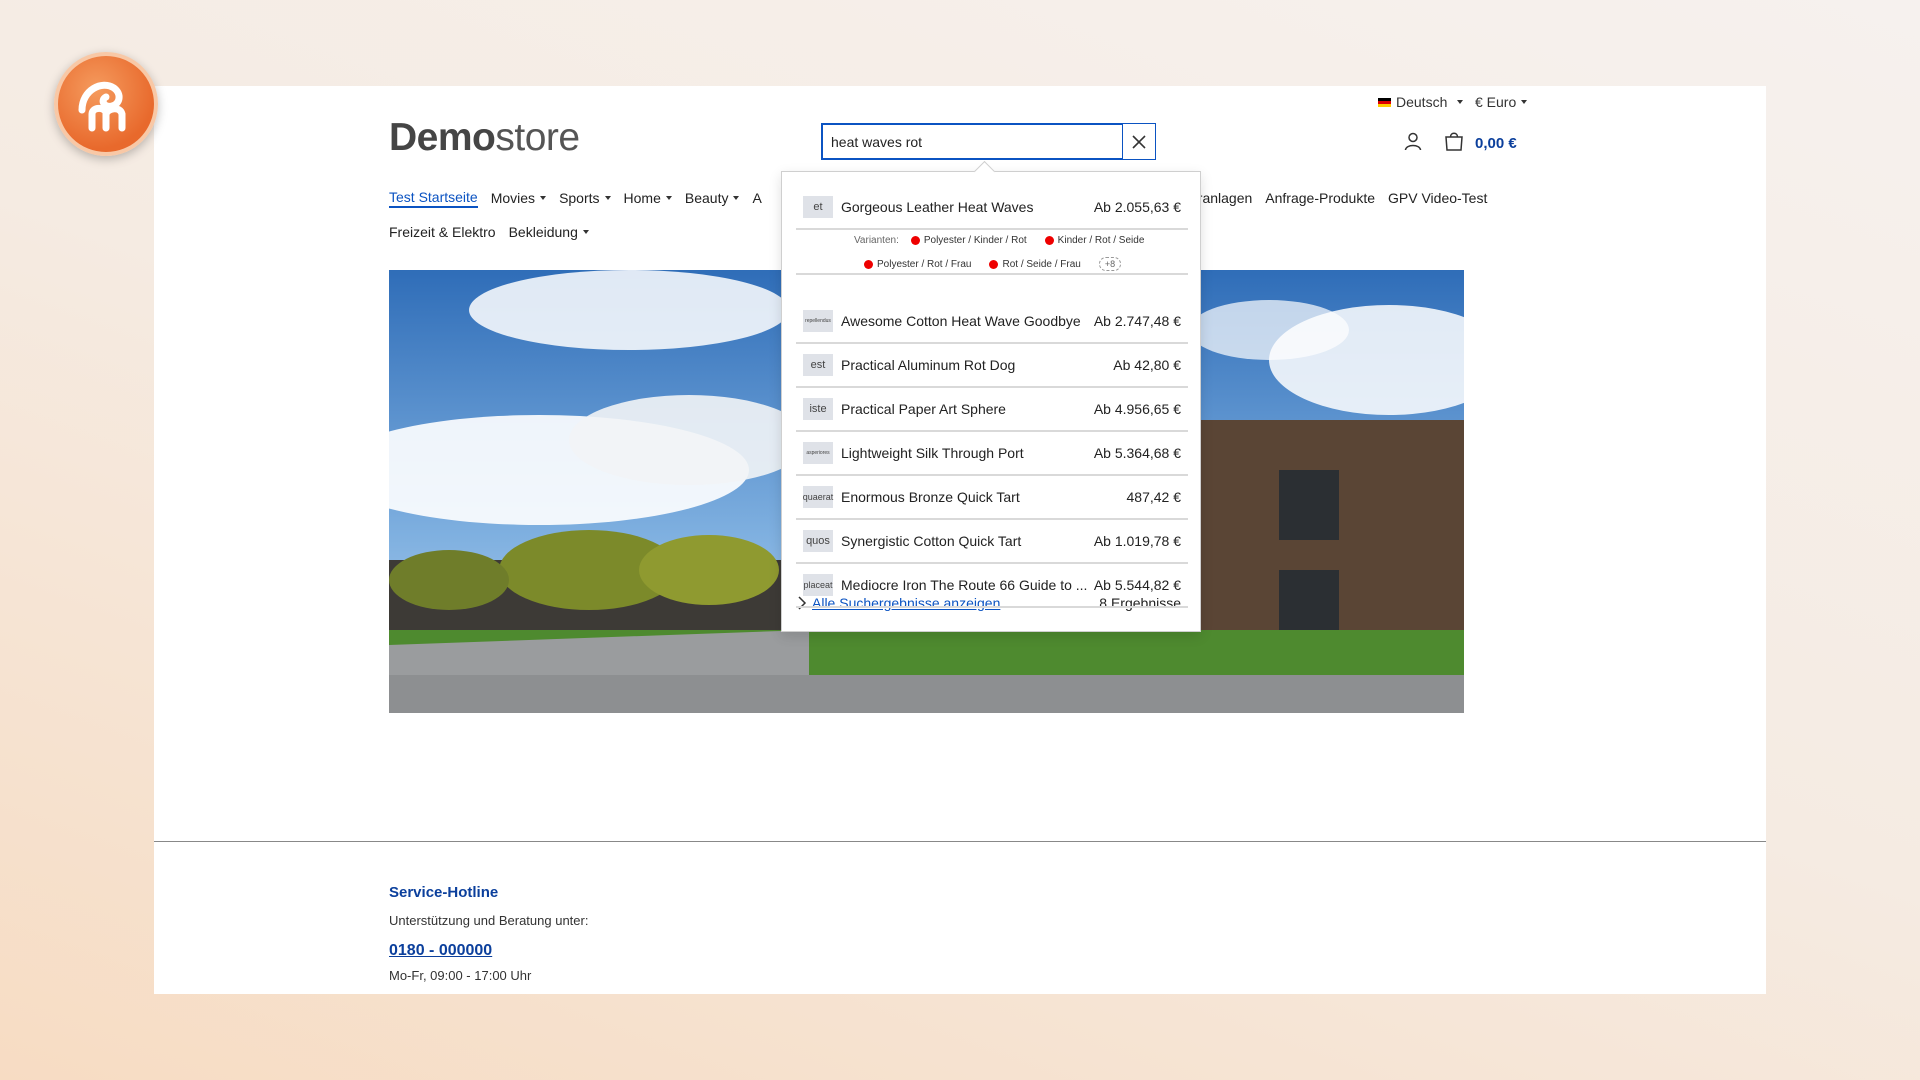  Describe the element at coordinates (1101, 240) in the screenshot. I see `variant-label: Kinder / Rot / Seide` at that location.